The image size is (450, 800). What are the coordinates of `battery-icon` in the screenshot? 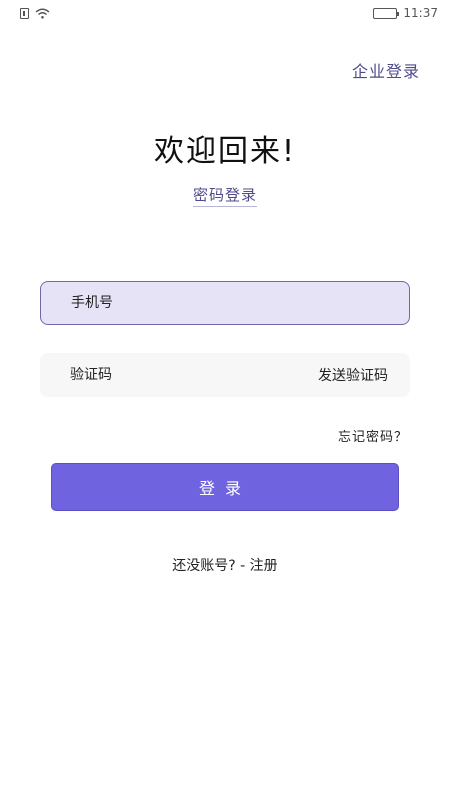 It's located at (386, 13).